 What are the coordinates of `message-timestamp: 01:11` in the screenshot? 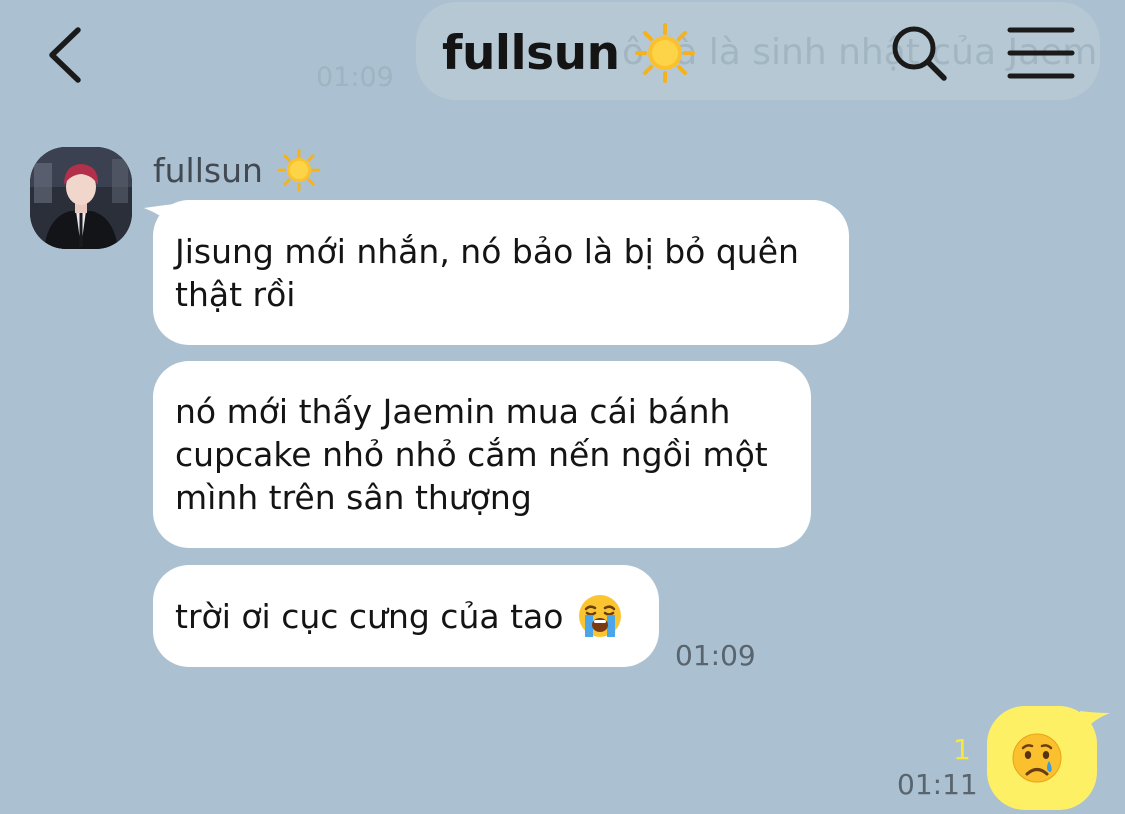 It's located at (937, 784).